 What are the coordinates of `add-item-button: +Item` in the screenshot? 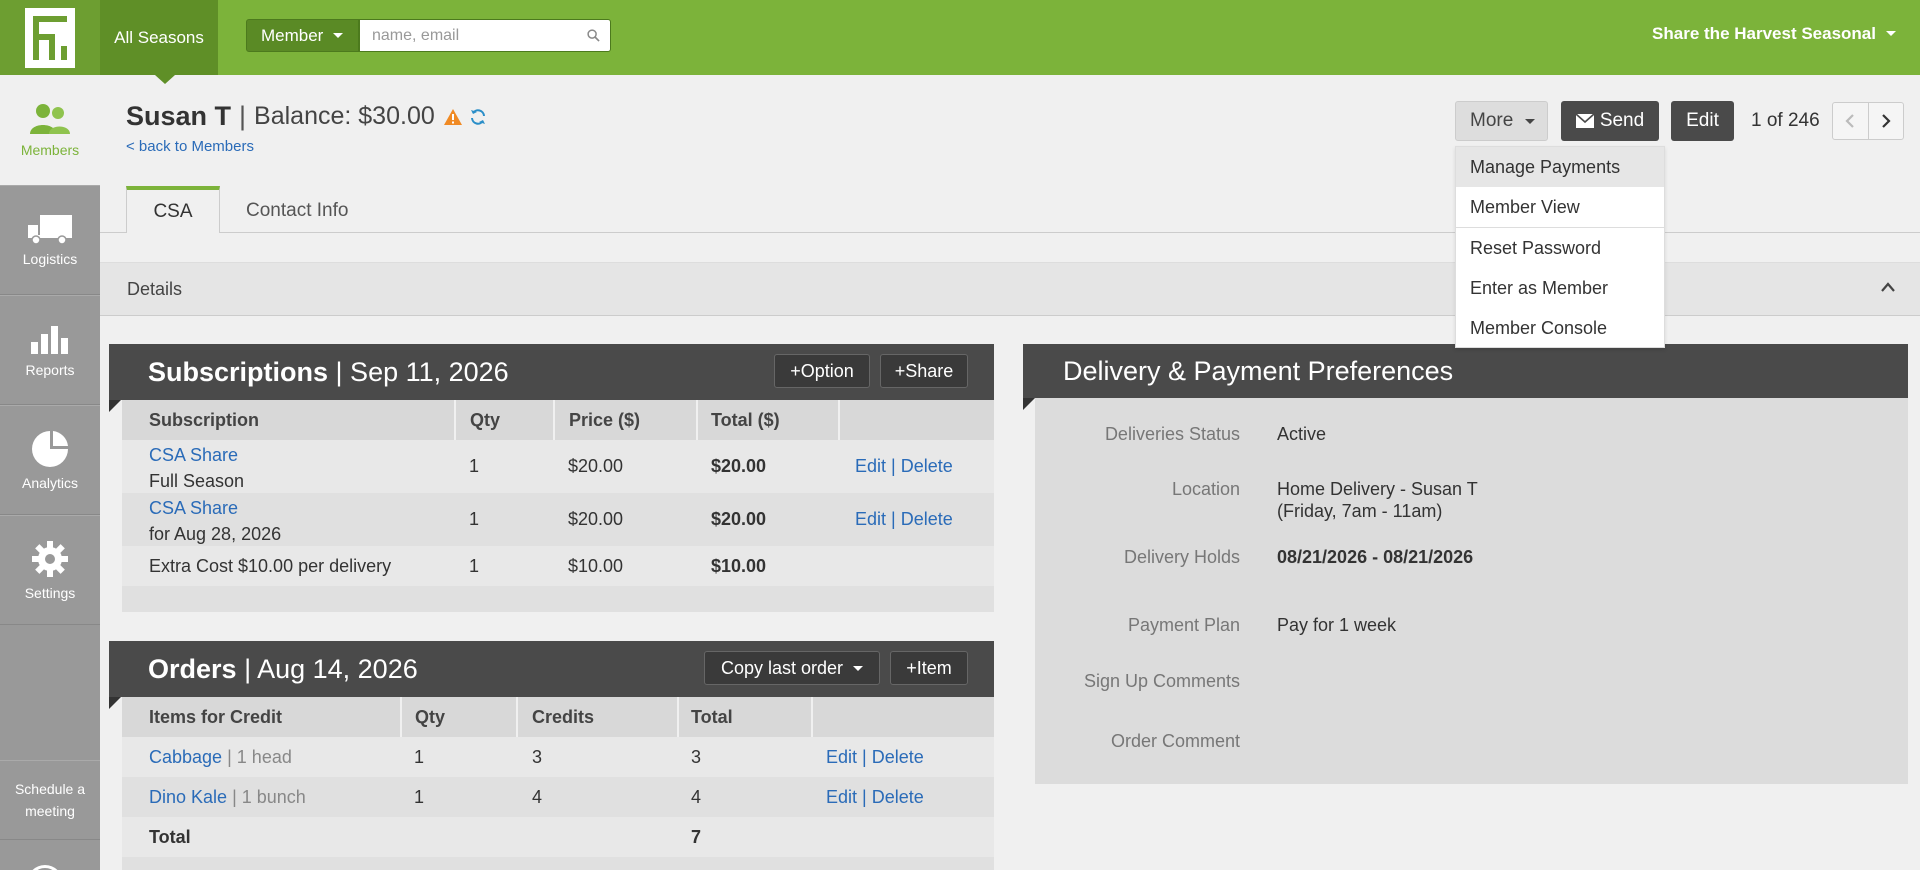 It's located at (929, 668).